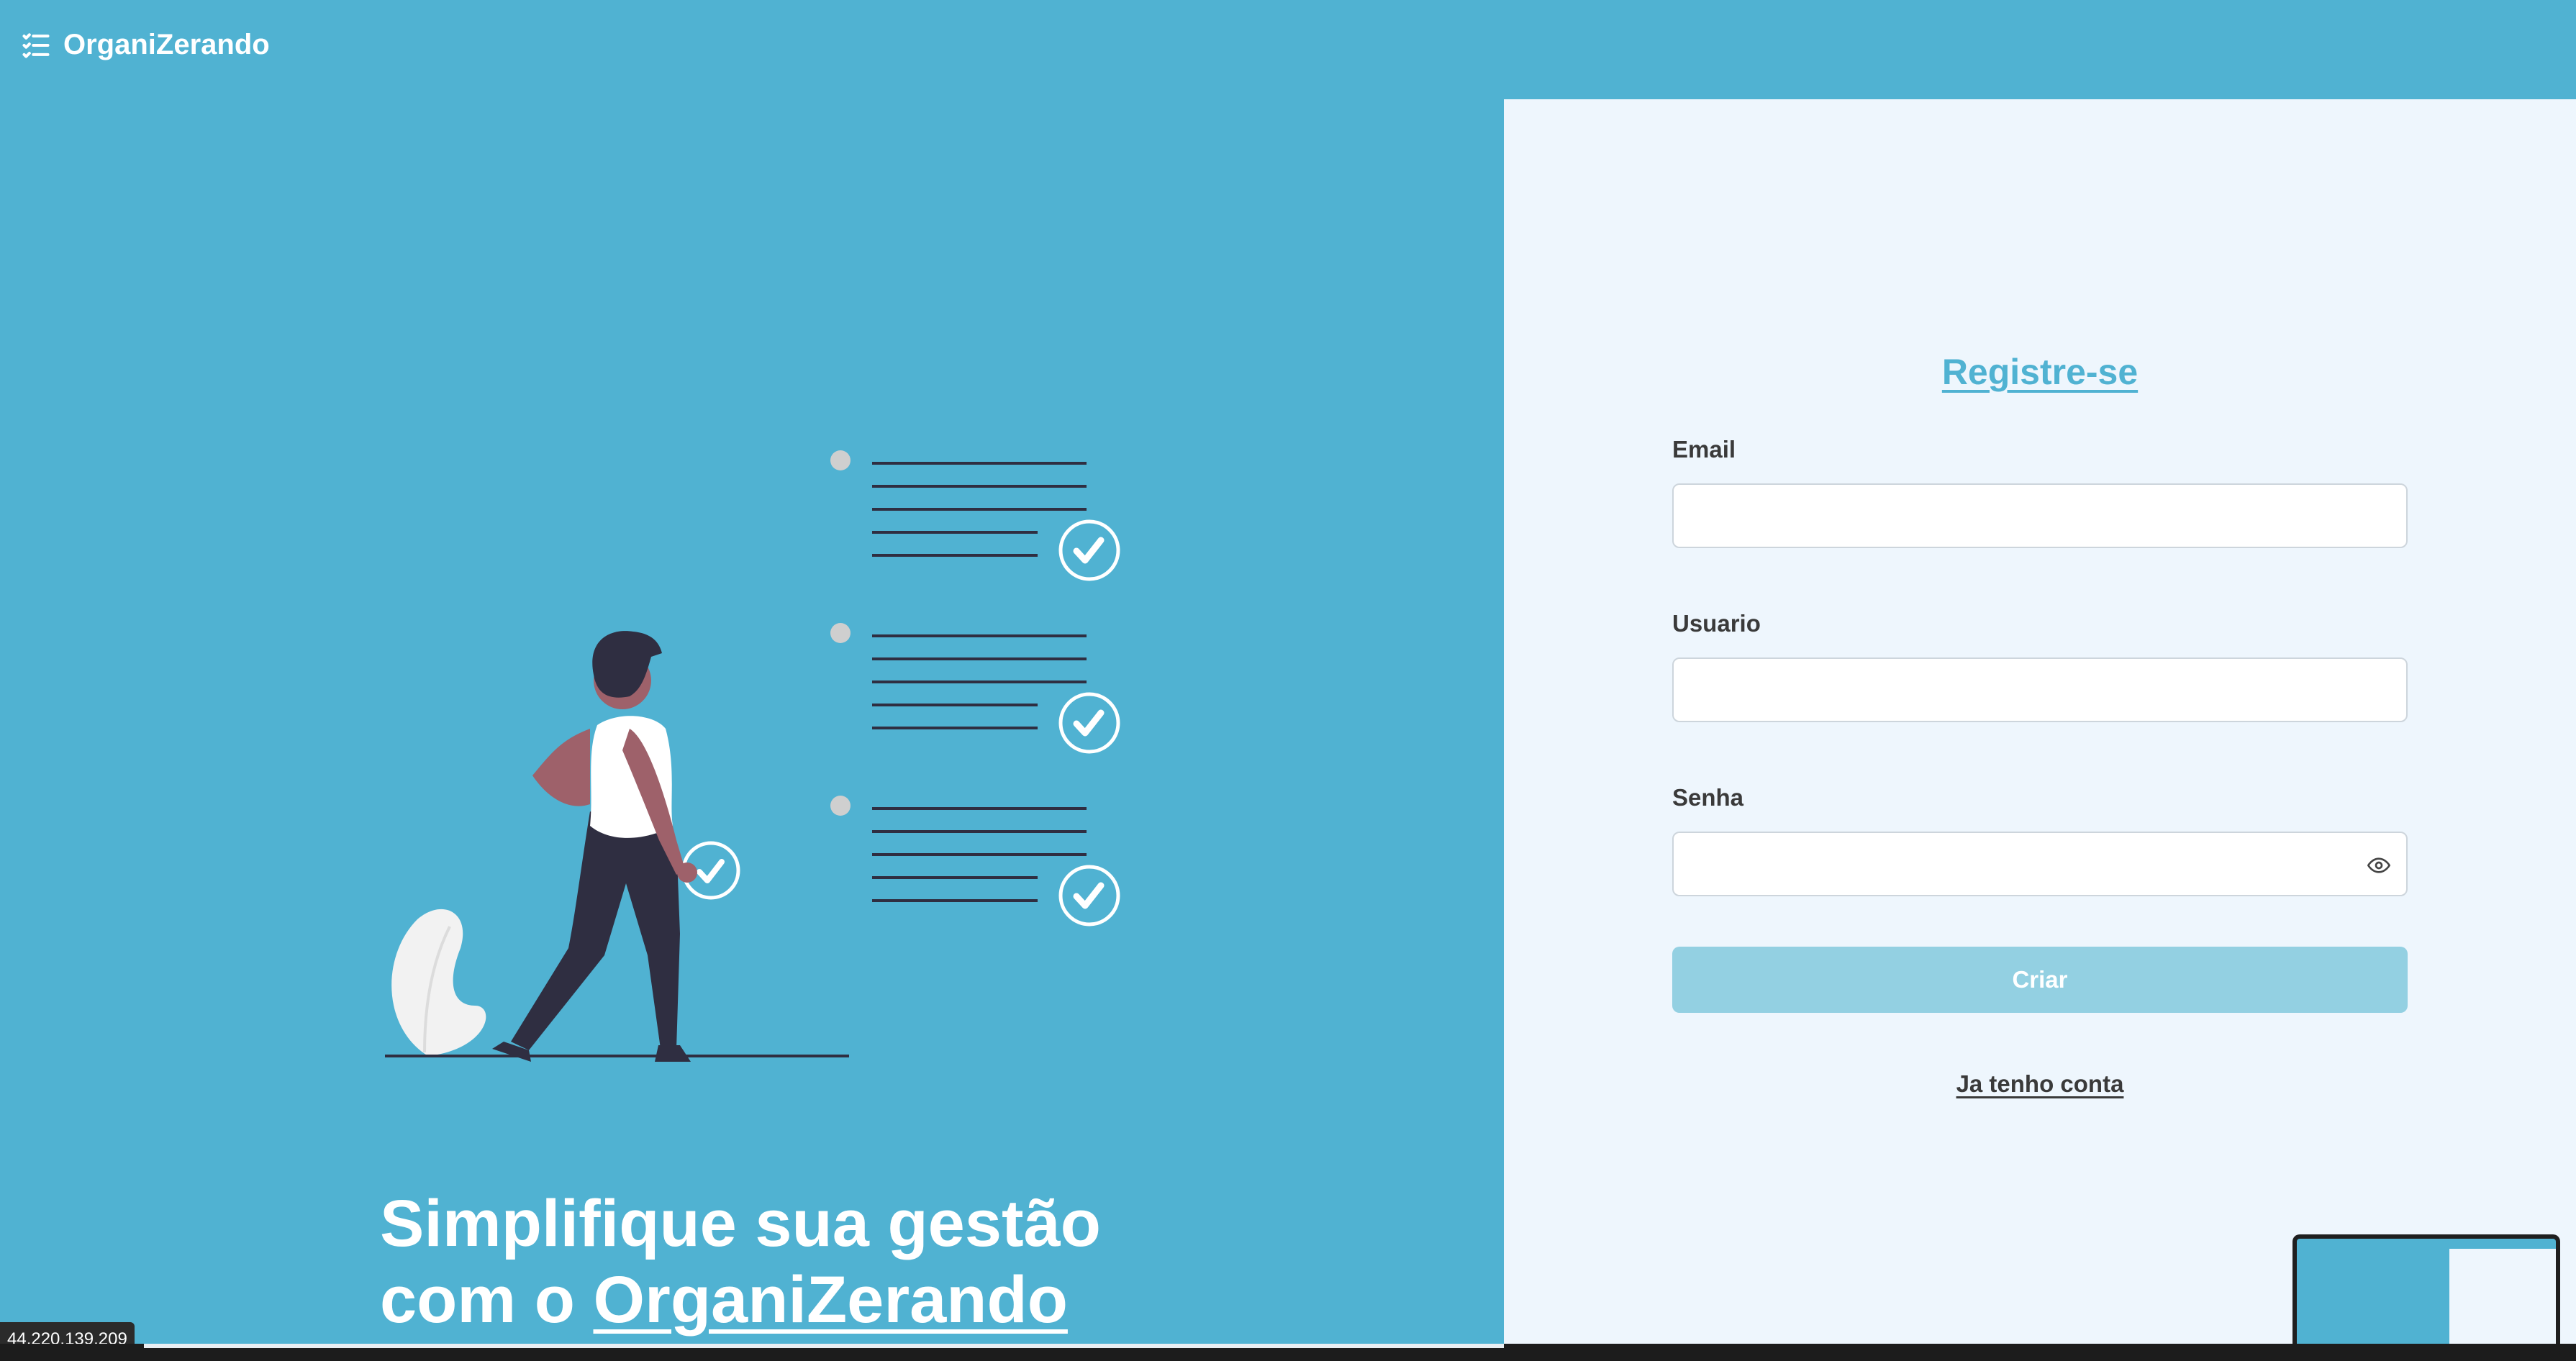 The image size is (2576, 1361). What do you see at coordinates (2040, 1084) in the screenshot?
I see `have-account-link: Ja tenho conta` at bounding box center [2040, 1084].